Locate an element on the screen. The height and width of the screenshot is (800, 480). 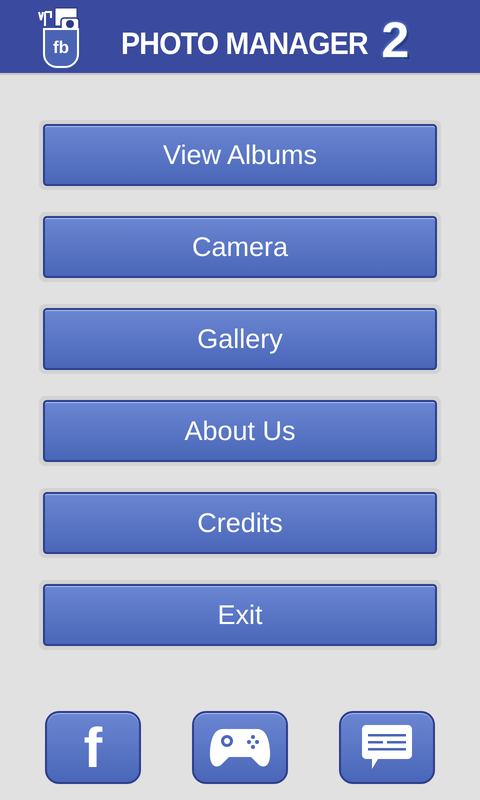
menu-button: Camera is located at coordinates (240, 247).